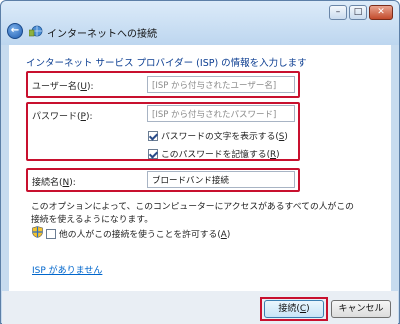  I want to click on remember-password-checkbox-row: このパスワードを記憶する(R), so click(214, 153).